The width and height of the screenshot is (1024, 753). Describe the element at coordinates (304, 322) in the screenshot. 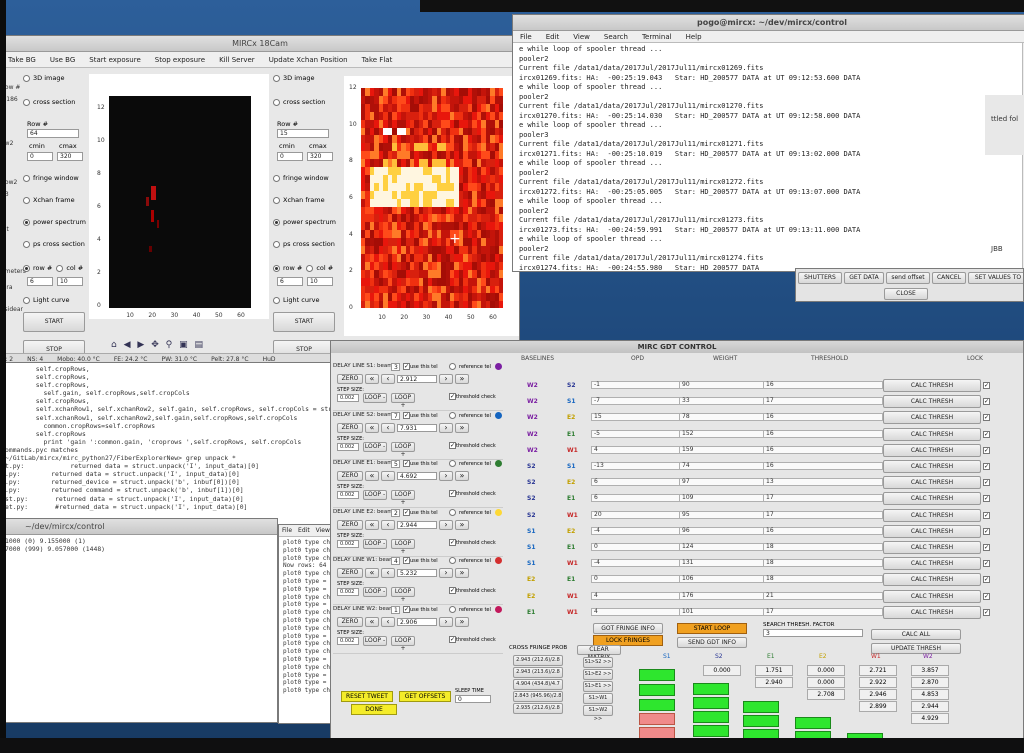

I see `start-button: START` at that location.